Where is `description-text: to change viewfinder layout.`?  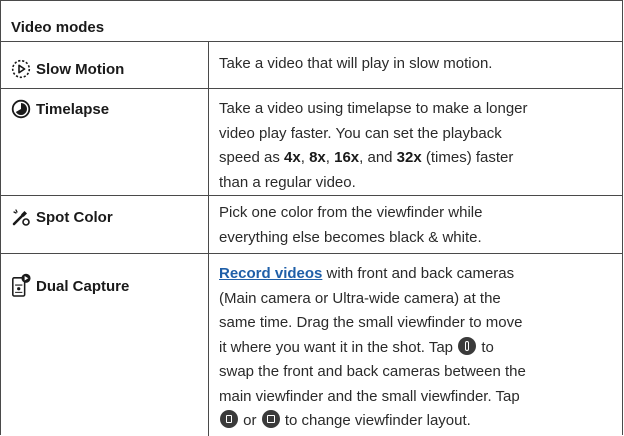 description-text: to change viewfinder layout. is located at coordinates (375, 420).